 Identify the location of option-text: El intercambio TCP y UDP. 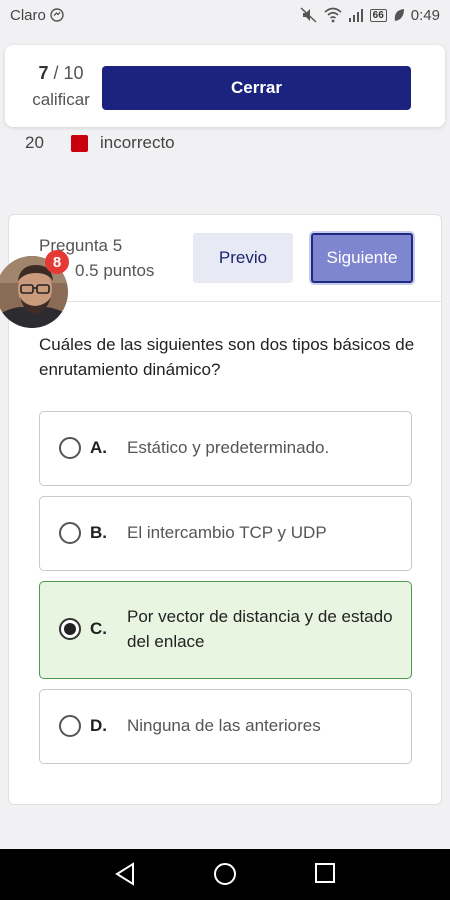
(227, 532).